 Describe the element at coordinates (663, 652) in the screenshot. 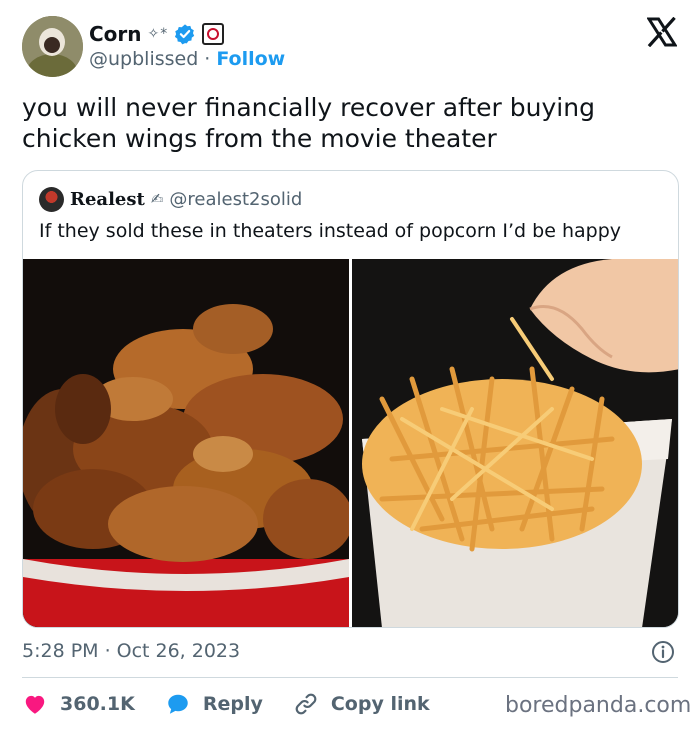

I see `info-icon` at that location.